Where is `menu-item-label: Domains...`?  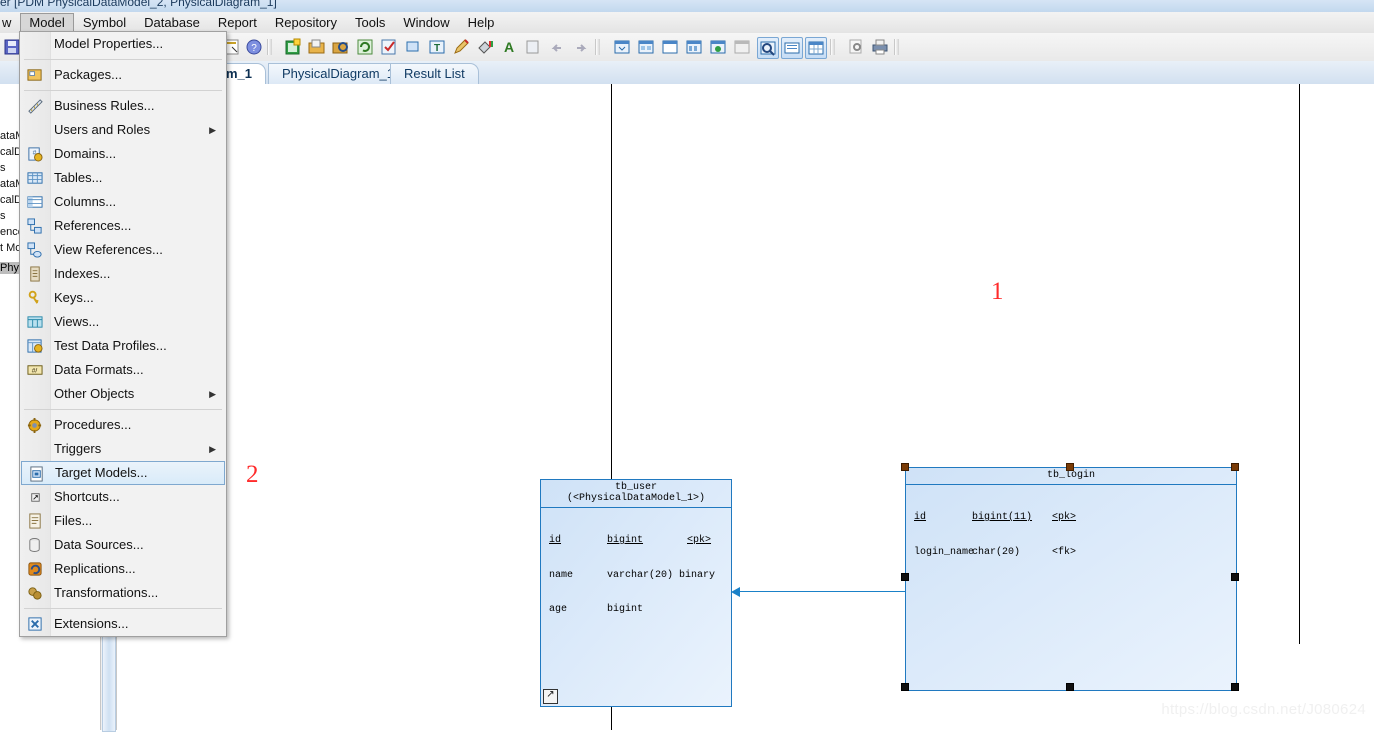 menu-item-label: Domains... is located at coordinates (85, 153).